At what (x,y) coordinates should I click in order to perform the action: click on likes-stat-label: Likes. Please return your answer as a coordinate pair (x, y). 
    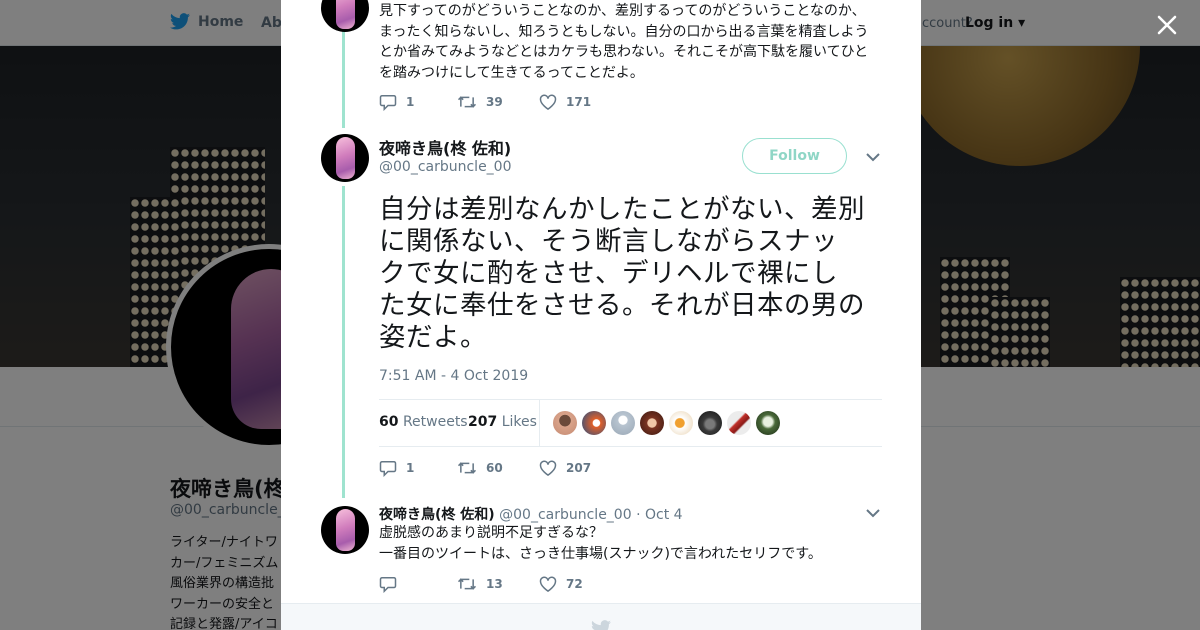
    Looking at the image, I should click on (519, 422).